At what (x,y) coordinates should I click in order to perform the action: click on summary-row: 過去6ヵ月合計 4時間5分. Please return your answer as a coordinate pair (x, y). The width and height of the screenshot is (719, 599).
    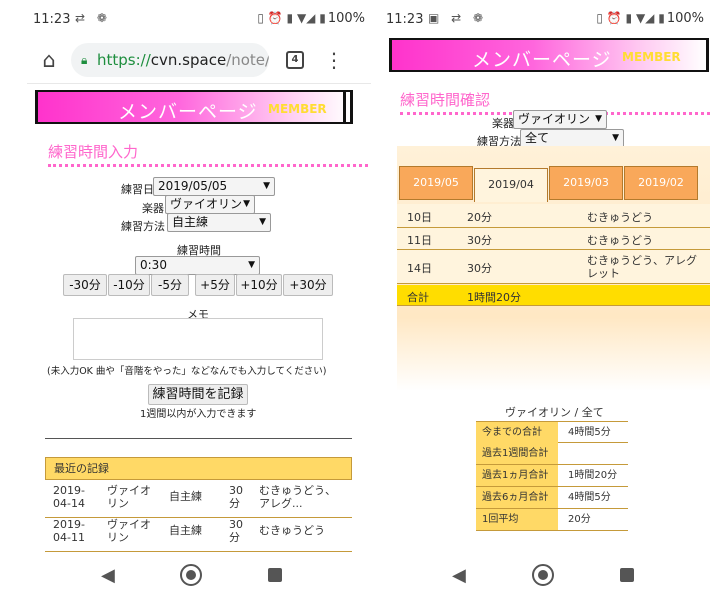
    Looking at the image, I should click on (552, 498).